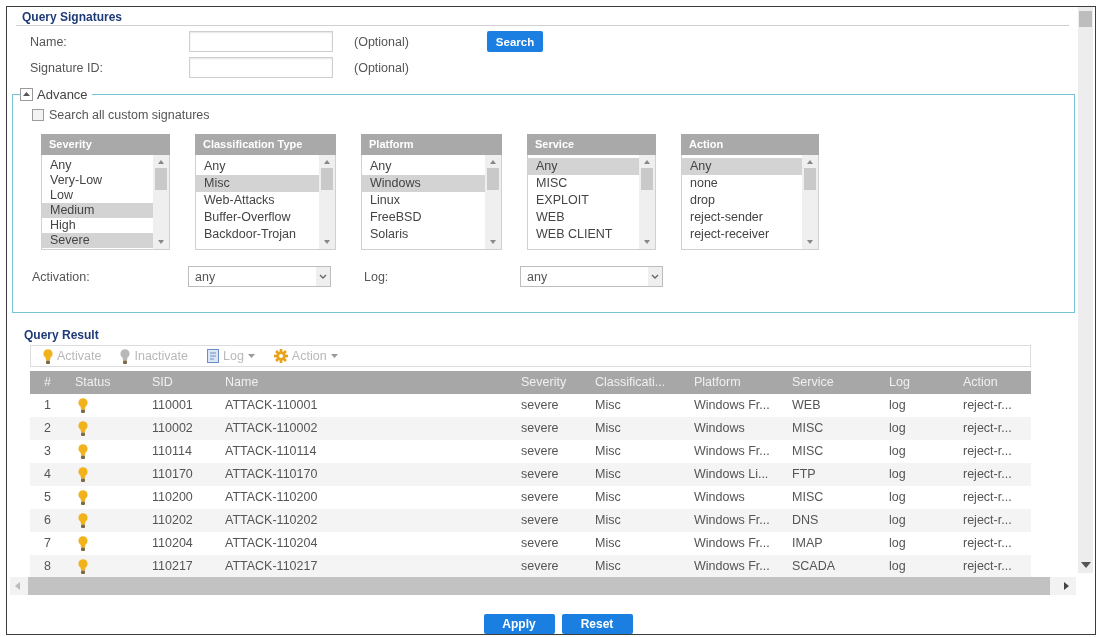  Describe the element at coordinates (742, 217) in the screenshot. I see `list-item: reject-sender` at that location.